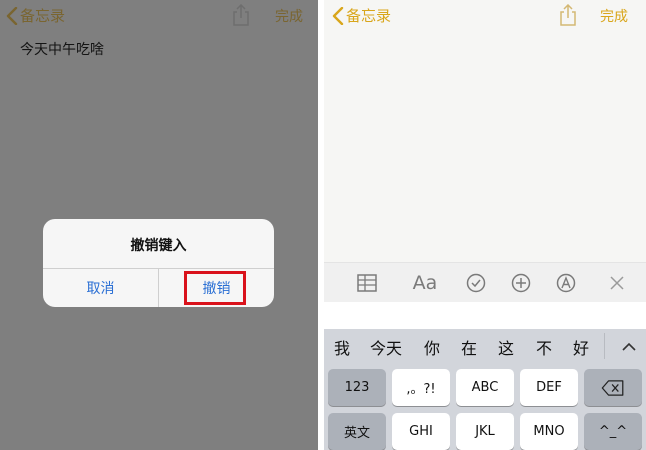 This screenshot has height=450, width=646. I want to click on key-punctuation: ,。?!, so click(421, 387).